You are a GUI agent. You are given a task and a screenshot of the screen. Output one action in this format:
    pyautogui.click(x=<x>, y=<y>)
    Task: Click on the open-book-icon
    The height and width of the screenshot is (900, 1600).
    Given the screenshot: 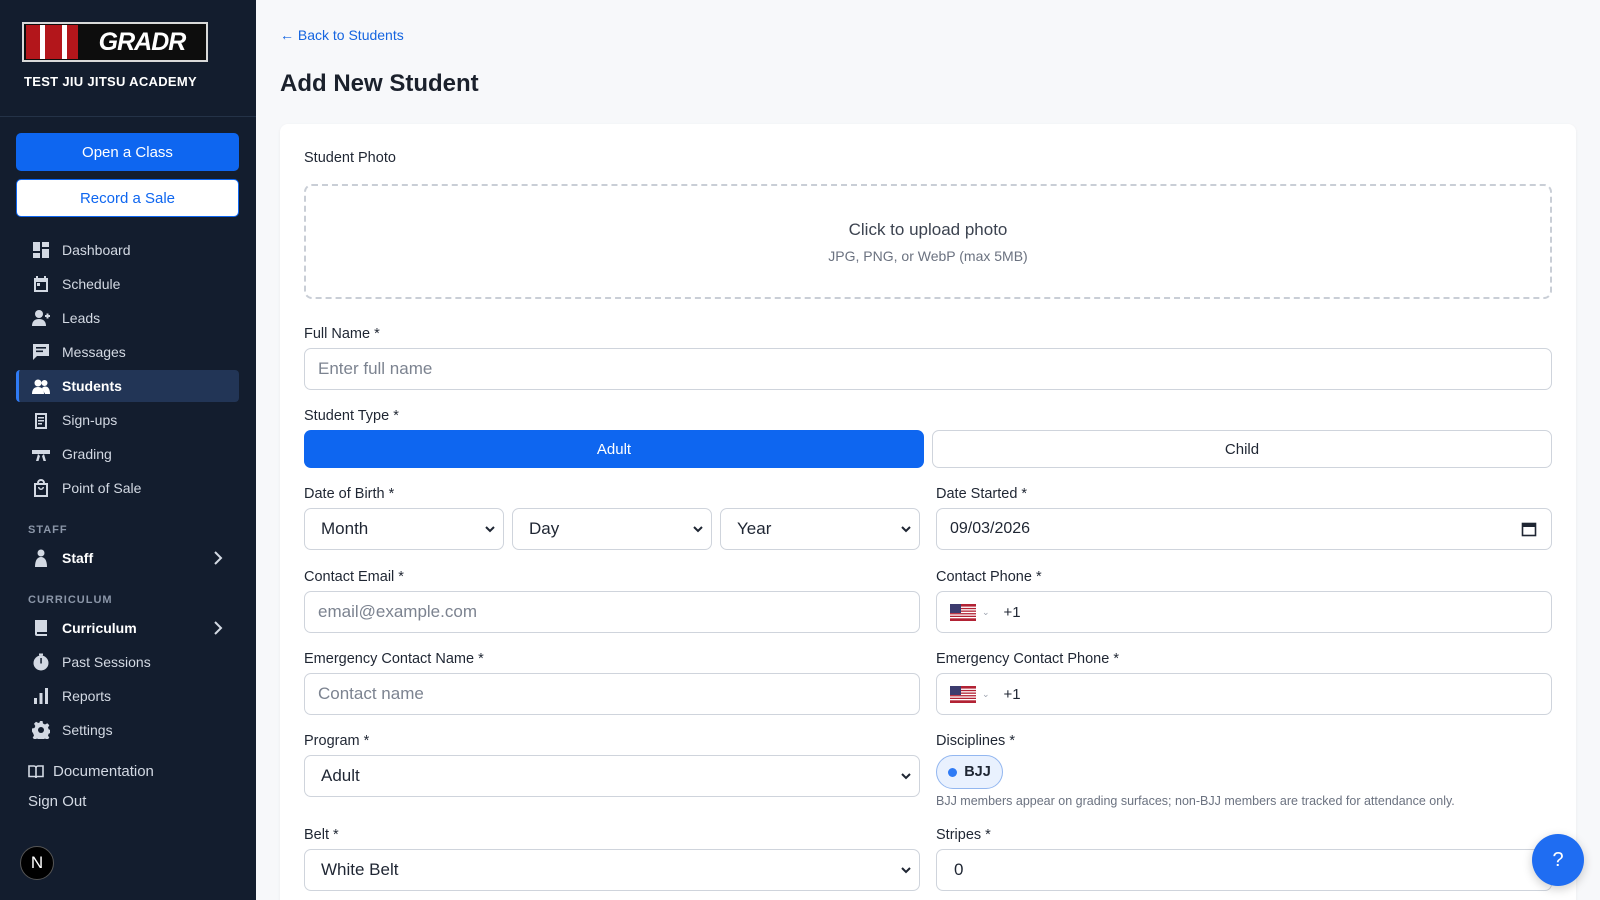 What is the action you would take?
    pyautogui.click(x=36, y=771)
    